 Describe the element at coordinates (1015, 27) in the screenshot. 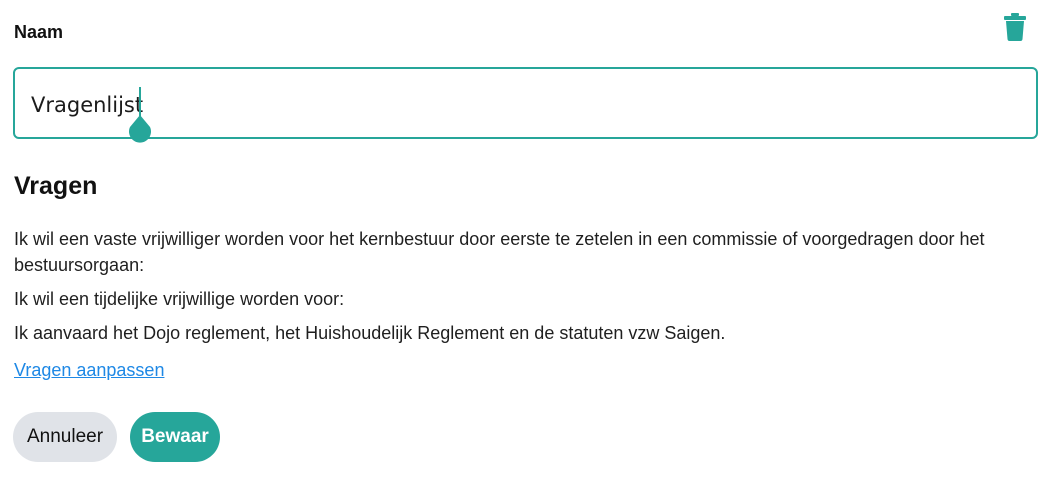

I see `trash-icon` at that location.